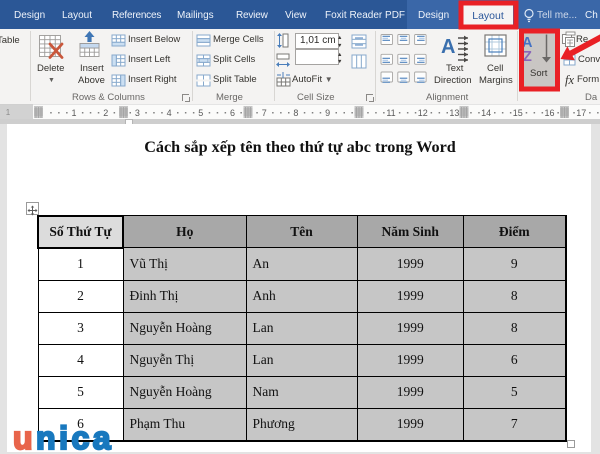  Describe the element at coordinates (486, 113) in the screenshot. I see `svg-text: 14` at that location.